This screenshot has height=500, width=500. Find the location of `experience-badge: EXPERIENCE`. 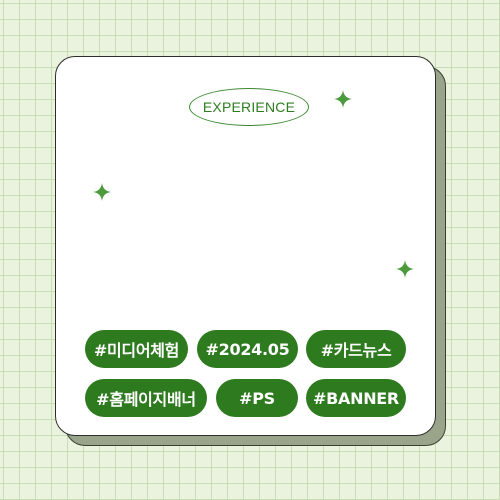

experience-badge: EXPERIENCE is located at coordinates (249, 107).